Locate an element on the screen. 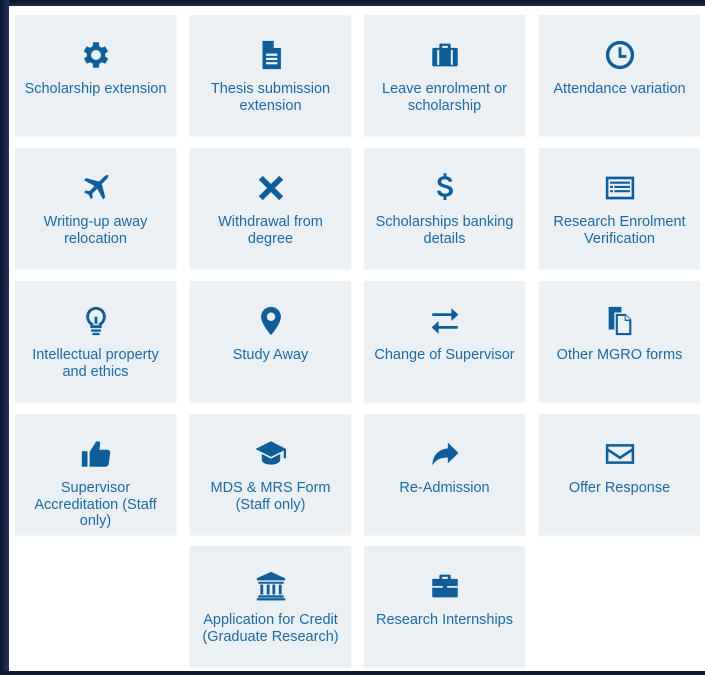 Image resolution: width=705 pixels, height=675 pixels. tile-scholarships-banking: Scholarships banking details is located at coordinates (444, 208).